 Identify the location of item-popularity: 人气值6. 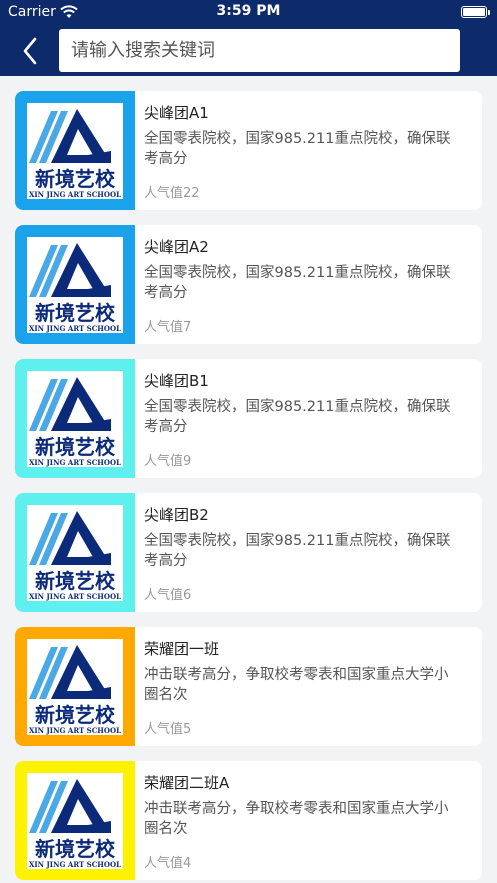
(168, 595).